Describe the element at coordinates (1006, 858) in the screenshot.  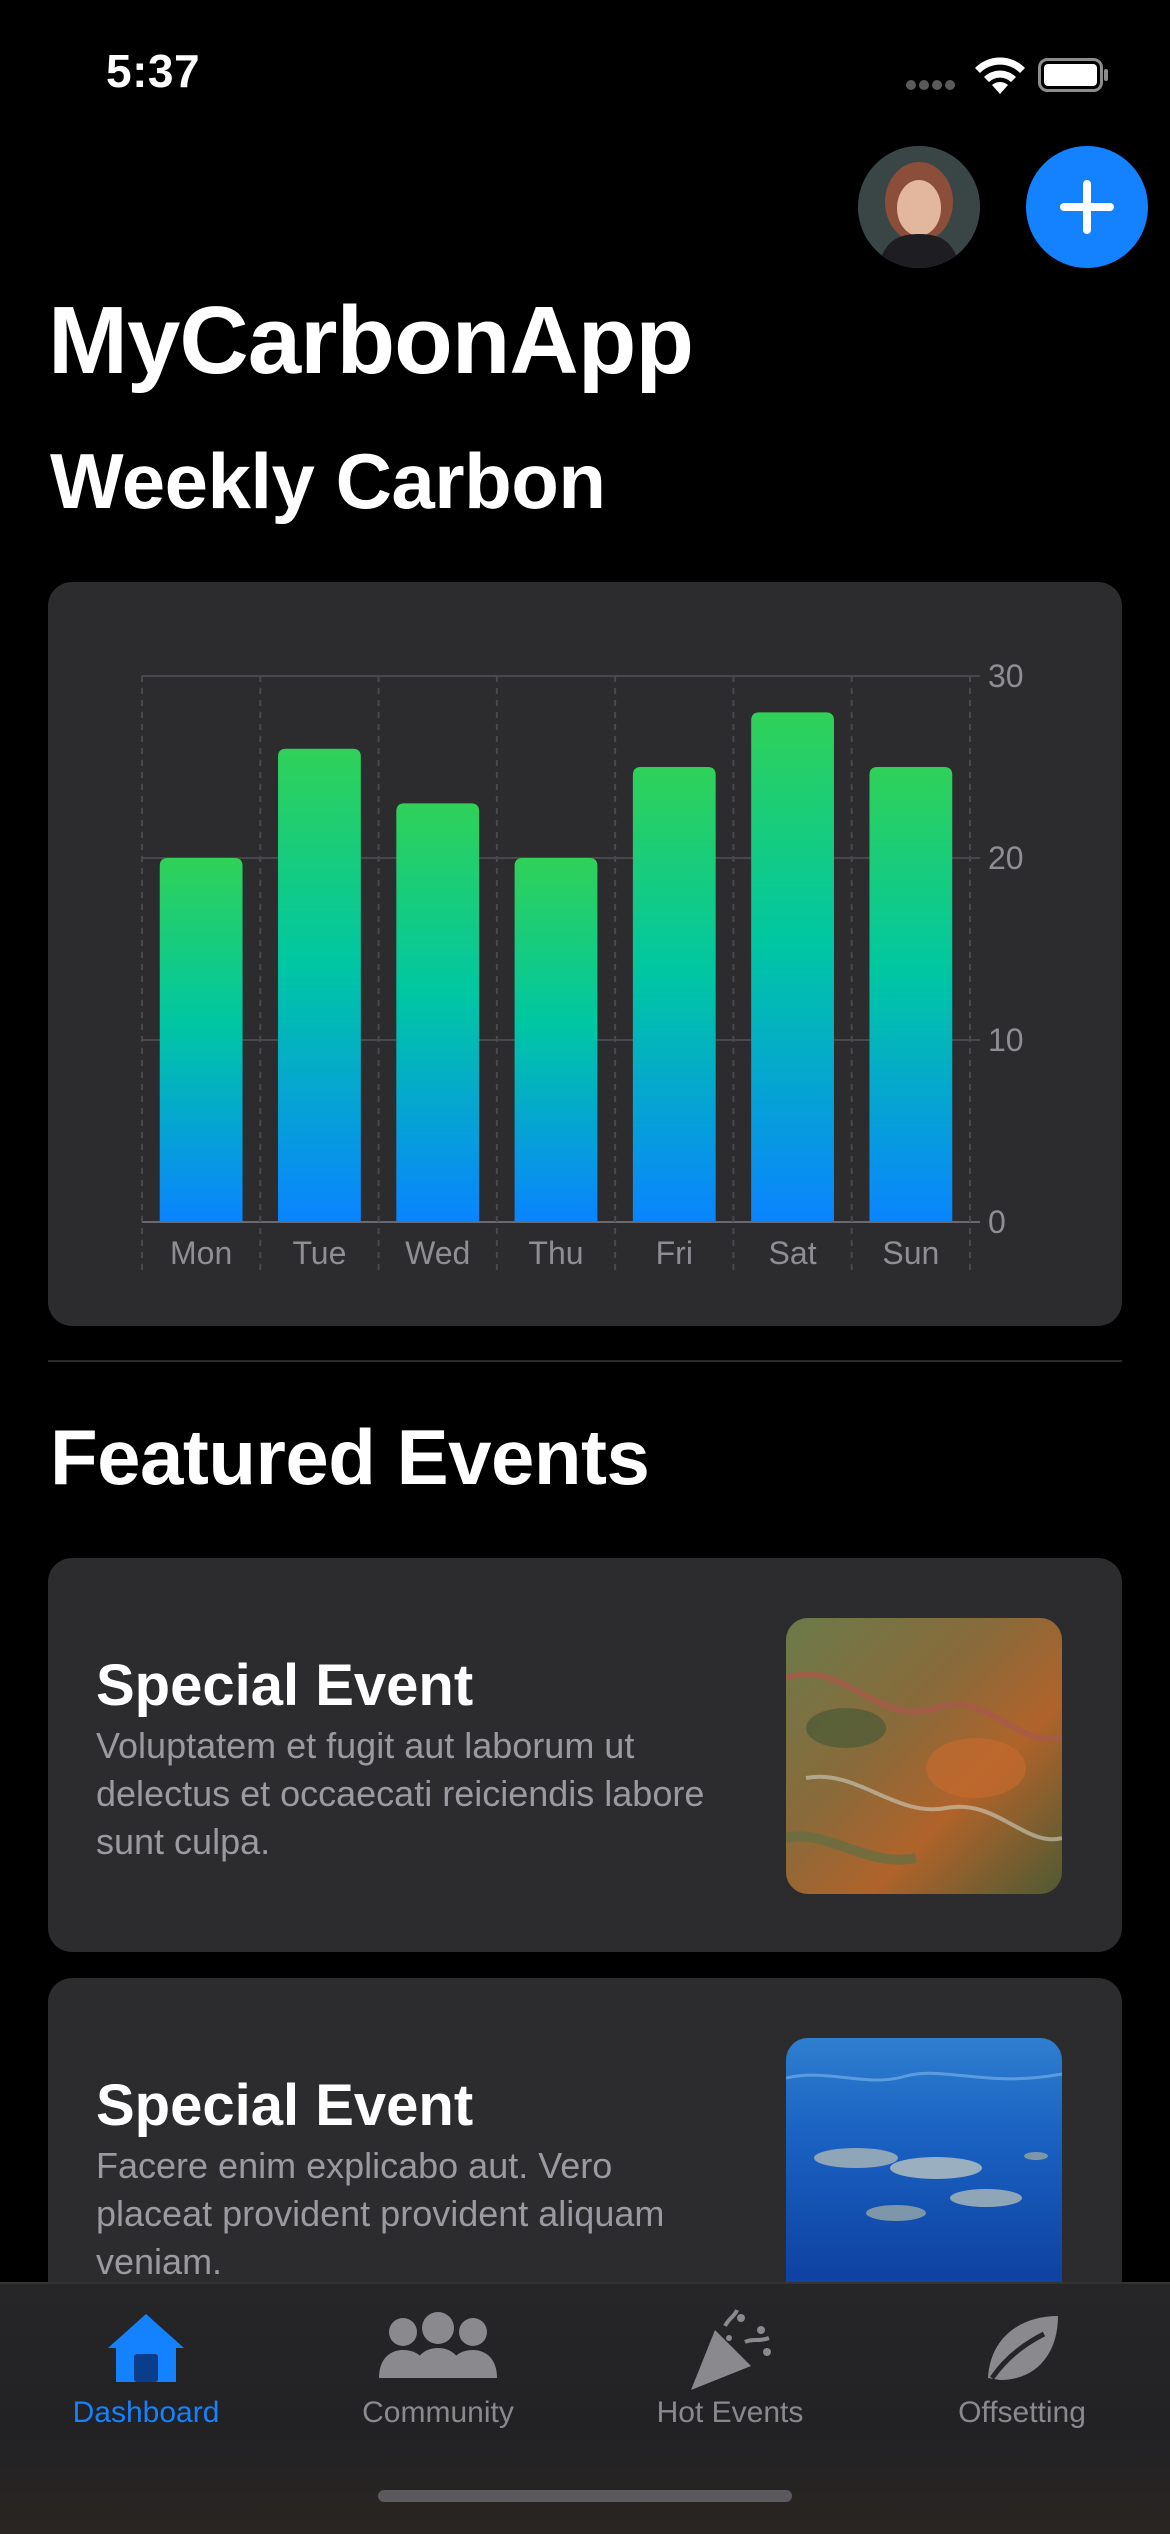
I see `y-tick-label: 20` at that location.